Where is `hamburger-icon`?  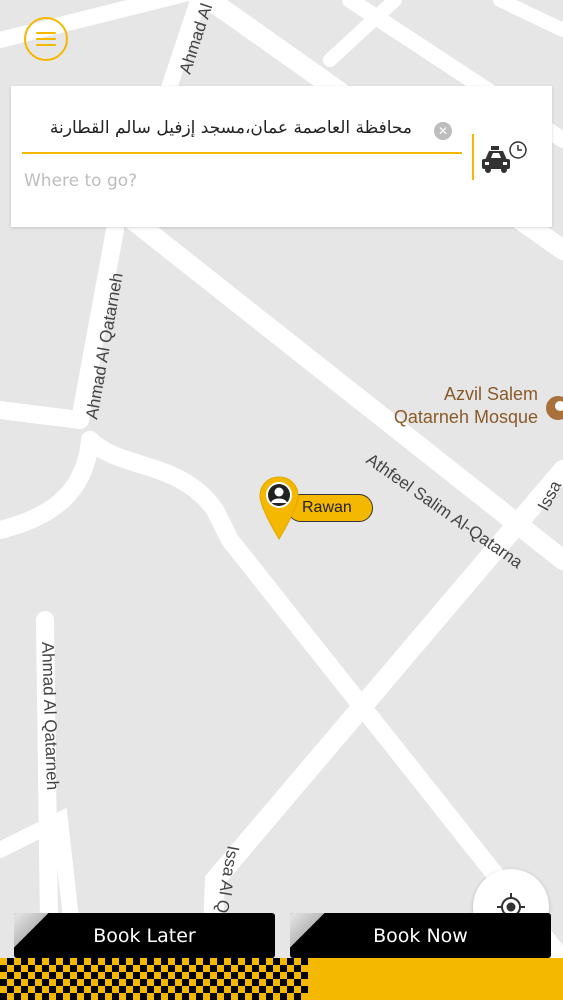 hamburger-icon is located at coordinates (46, 39).